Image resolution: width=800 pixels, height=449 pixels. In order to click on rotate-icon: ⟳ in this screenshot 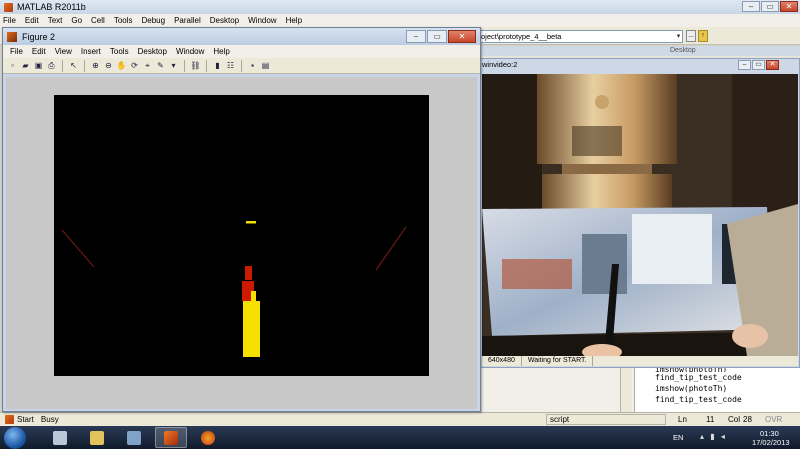, I will do `click(134, 65)`.